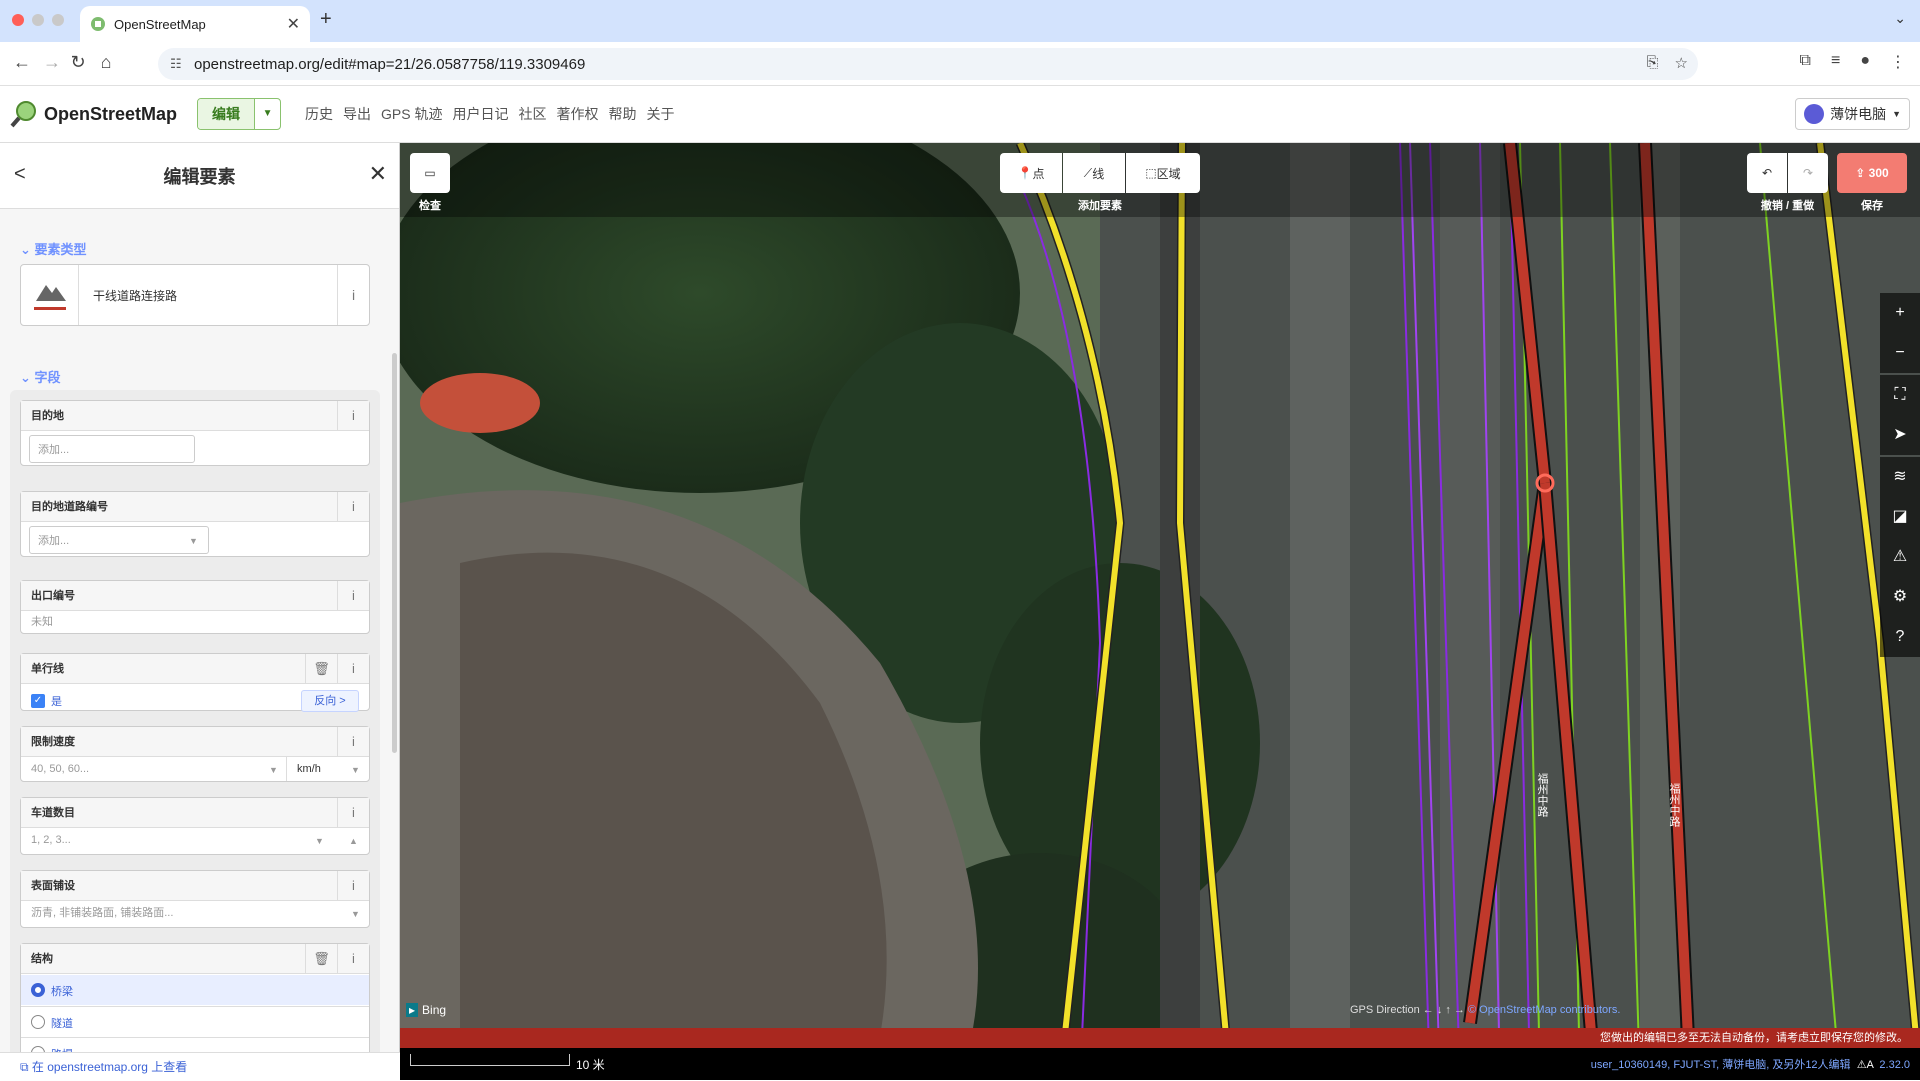 This screenshot has width=1920, height=1081. What do you see at coordinates (378, 174) in the screenshot?
I see `close-icon: ✕` at bounding box center [378, 174].